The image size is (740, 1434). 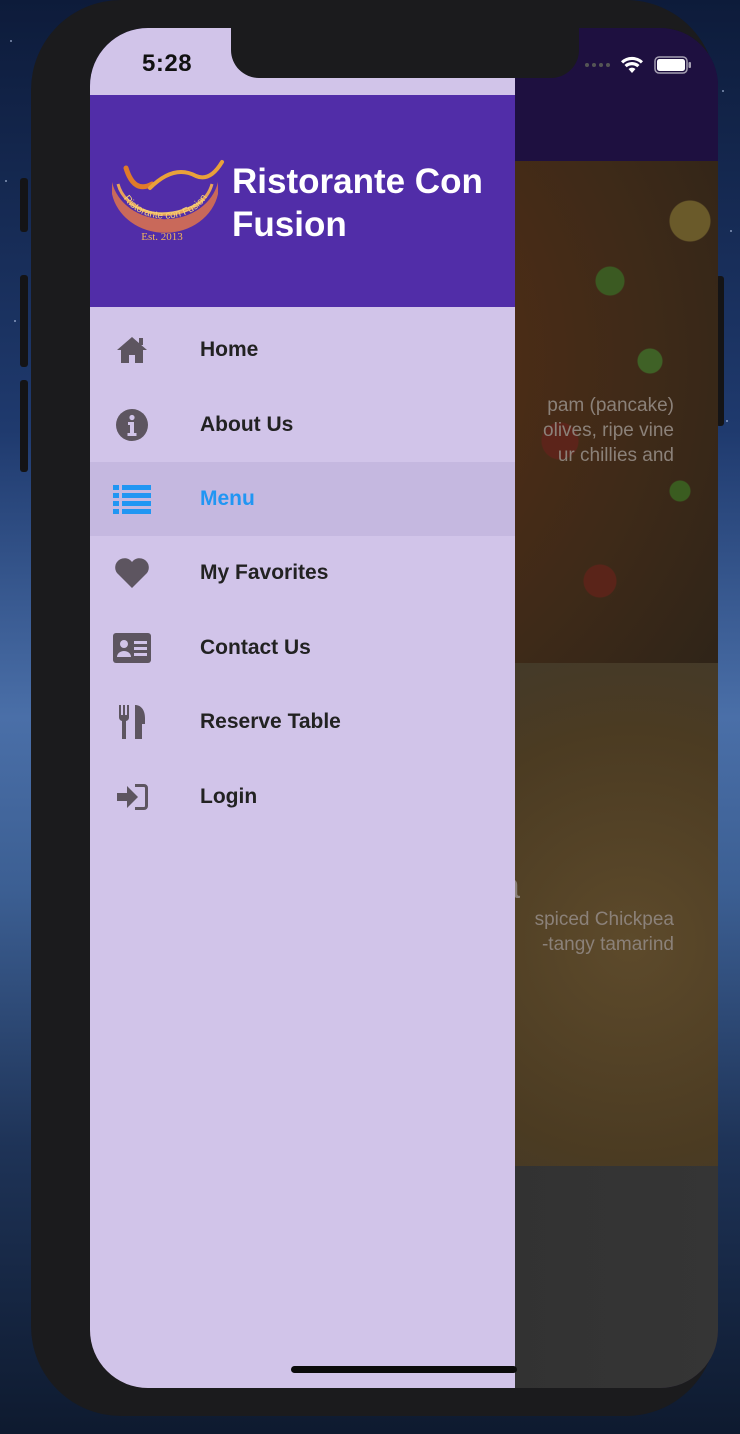 What do you see at coordinates (132, 350) in the screenshot?
I see `home-icon` at bounding box center [132, 350].